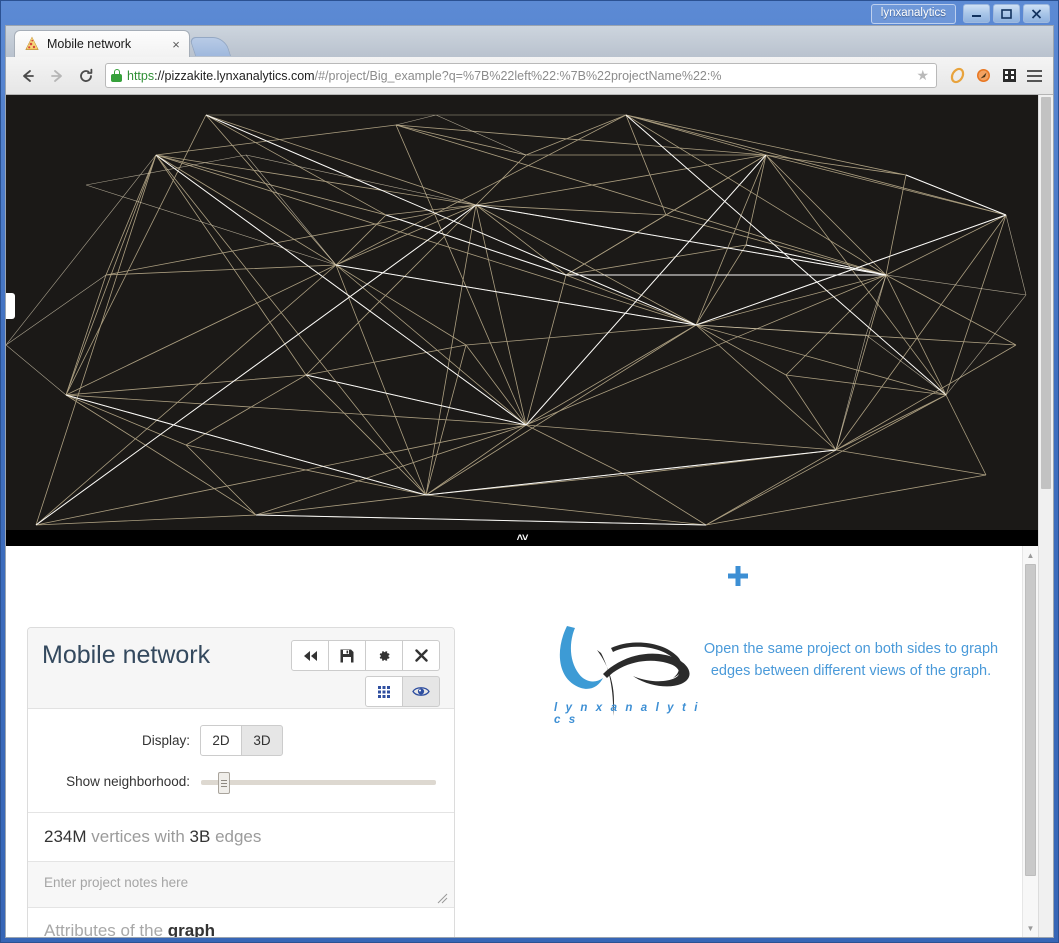 The width and height of the screenshot is (1059, 943). I want to click on project-notes-field: Enter project notes here, so click(241, 884).